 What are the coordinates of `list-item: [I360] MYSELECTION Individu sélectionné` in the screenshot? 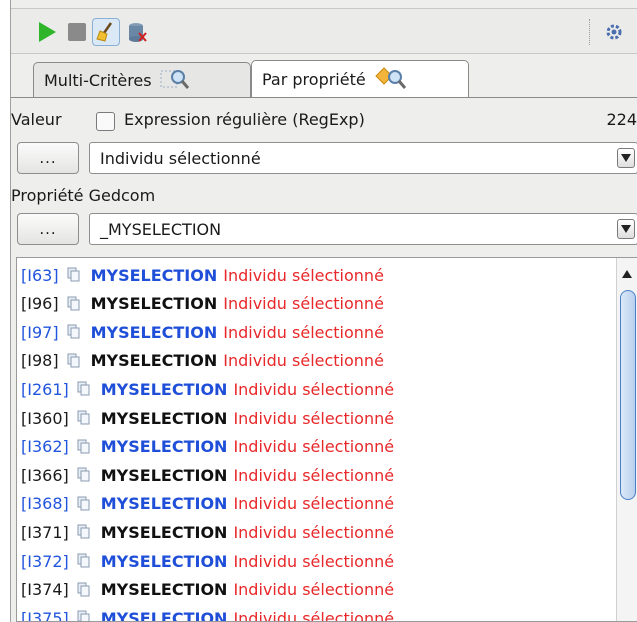 It's located at (207, 418).